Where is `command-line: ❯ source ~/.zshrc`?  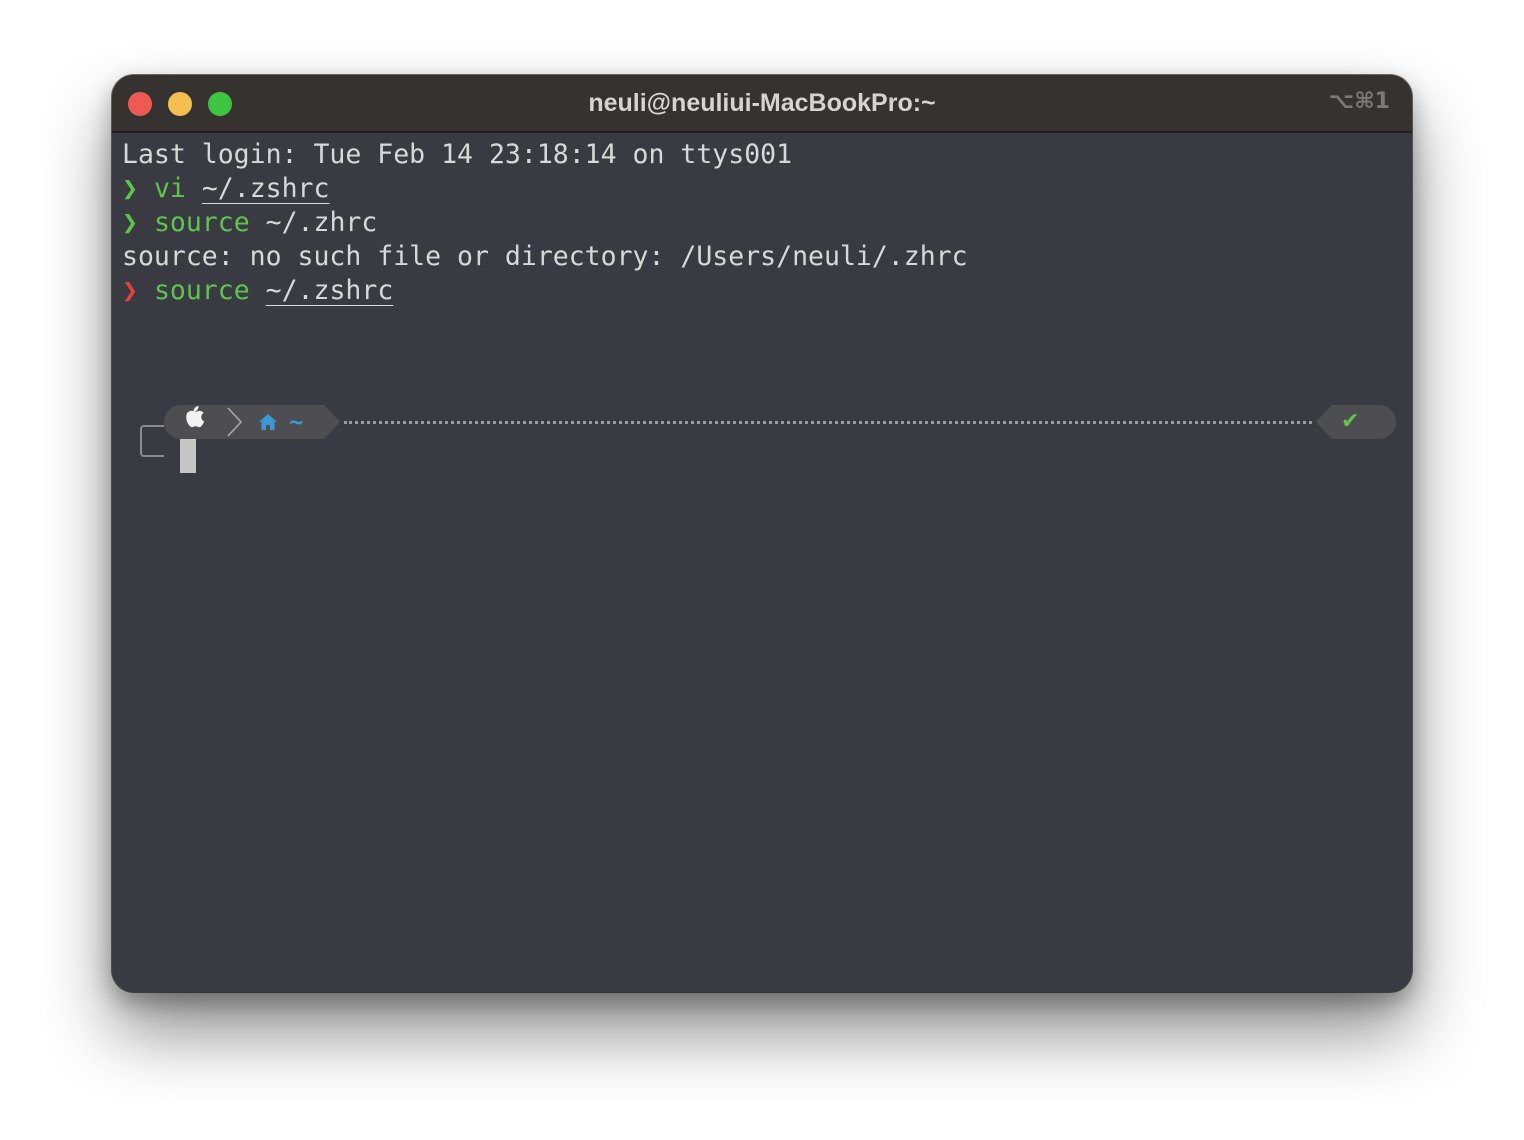
command-line: ❯ source ~/.zshrc is located at coordinates (762, 291).